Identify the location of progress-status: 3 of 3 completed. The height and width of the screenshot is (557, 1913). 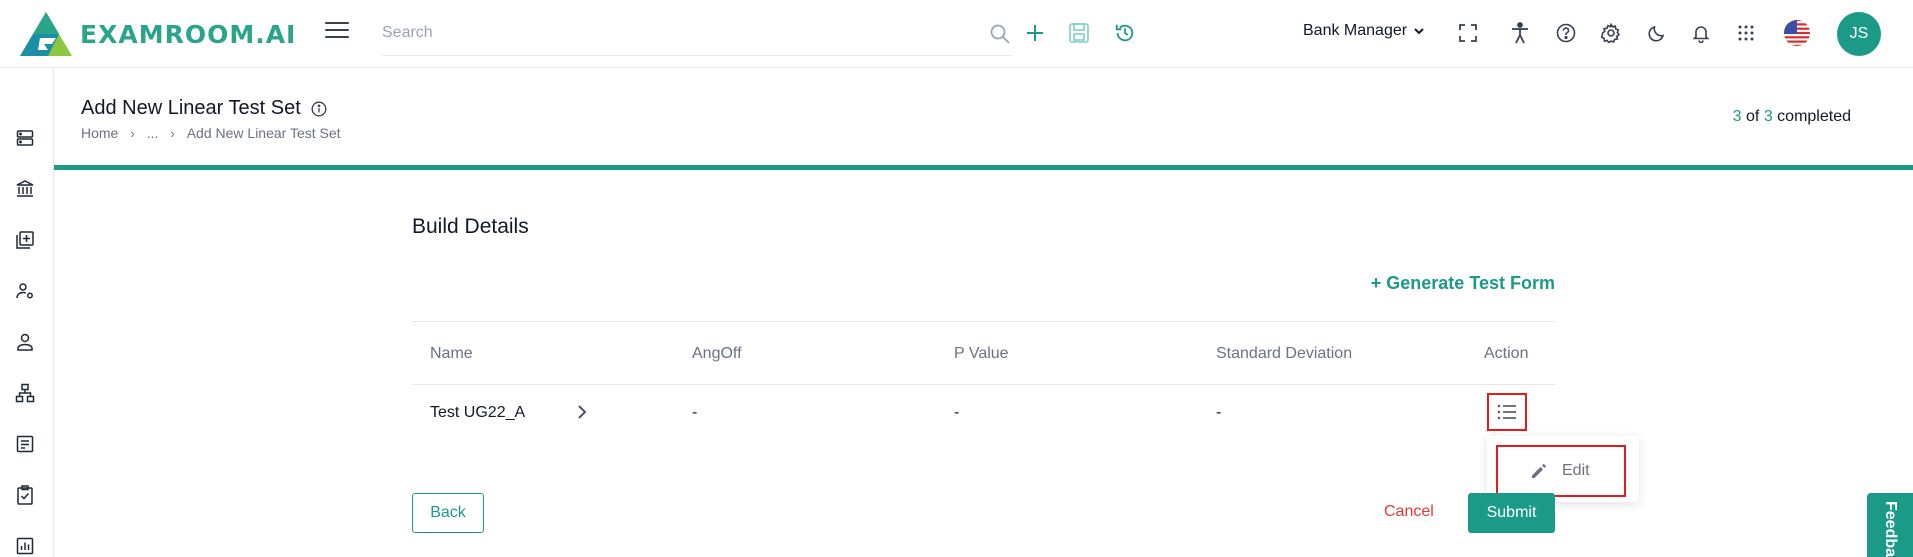
(1792, 117).